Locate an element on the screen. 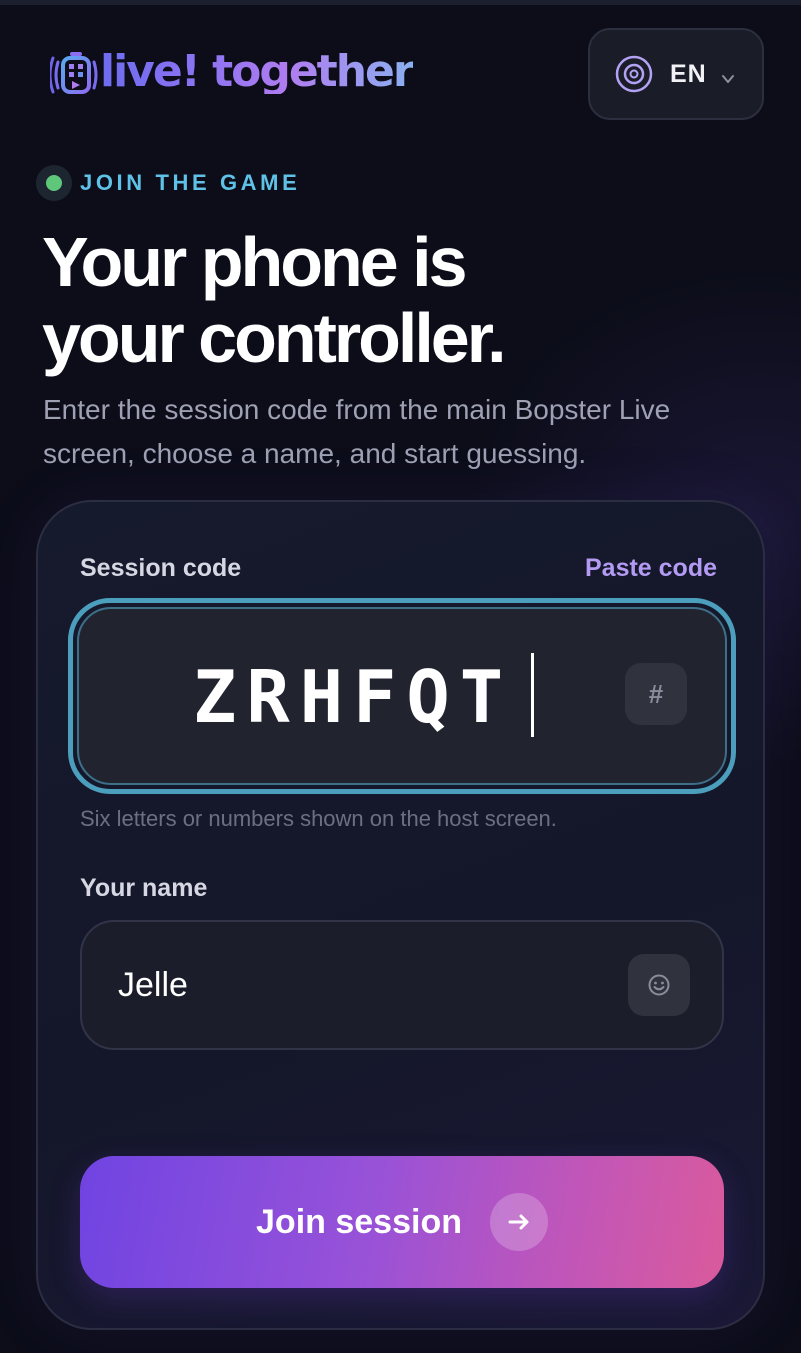  session-code-label: Session code is located at coordinates (161, 568).